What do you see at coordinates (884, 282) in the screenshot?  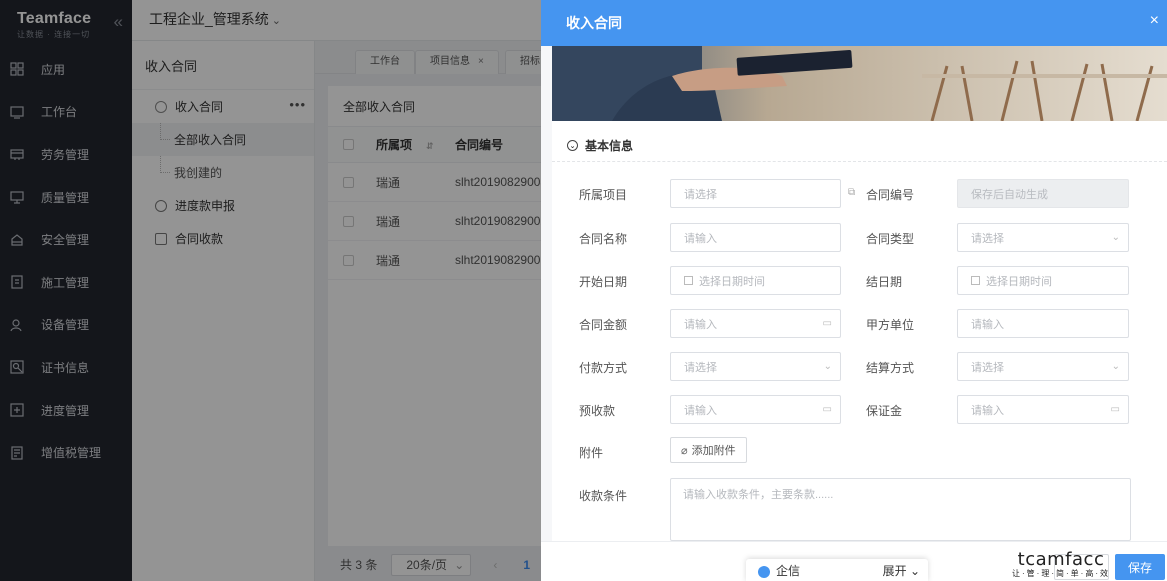 I see `field-label: 结日期` at bounding box center [884, 282].